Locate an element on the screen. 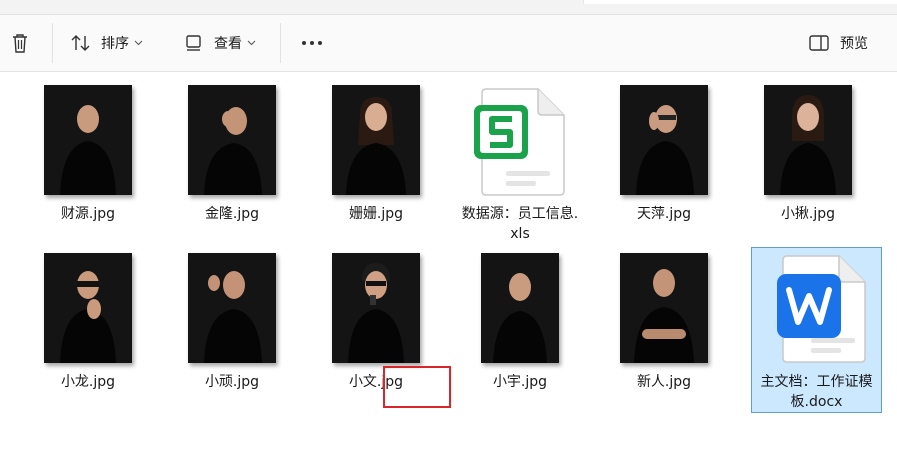 The image size is (897, 469). file-name: 天萍.jpg is located at coordinates (664, 214).